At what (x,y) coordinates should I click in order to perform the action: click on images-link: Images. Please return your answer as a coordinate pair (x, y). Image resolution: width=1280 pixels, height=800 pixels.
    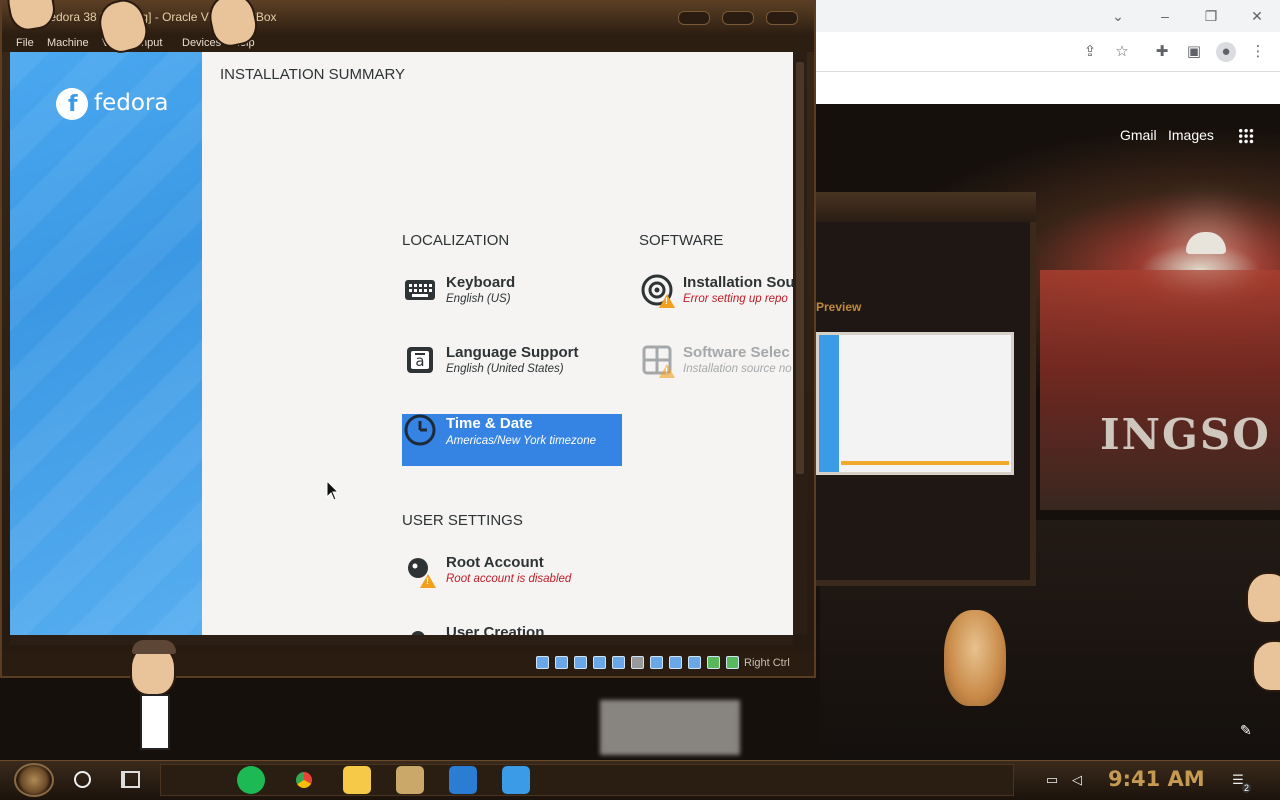
    Looking at the image, I should click on (1191, 135).